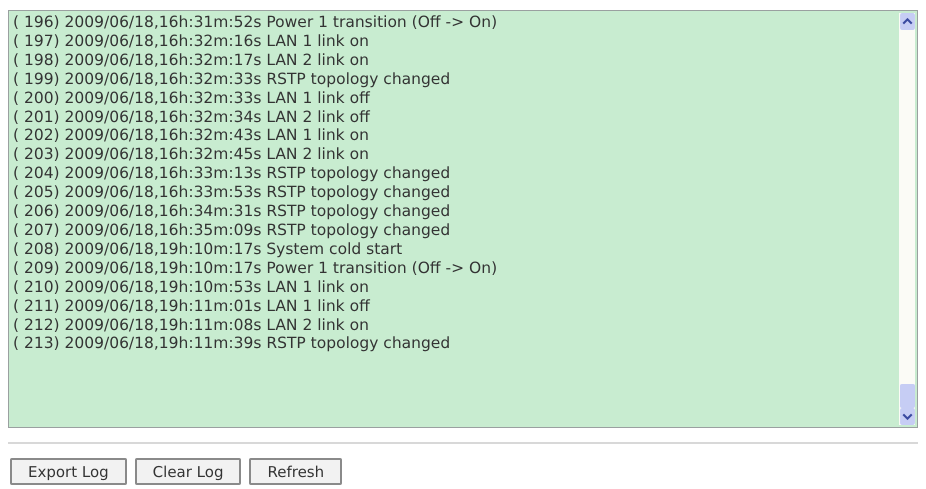 Image resolution: width=926 pixels, height=489 pixels. I want to click on log-entry: ( 197) 2009/06/18,16h:32m:16s LAN 1 link on, so click(191, 41).